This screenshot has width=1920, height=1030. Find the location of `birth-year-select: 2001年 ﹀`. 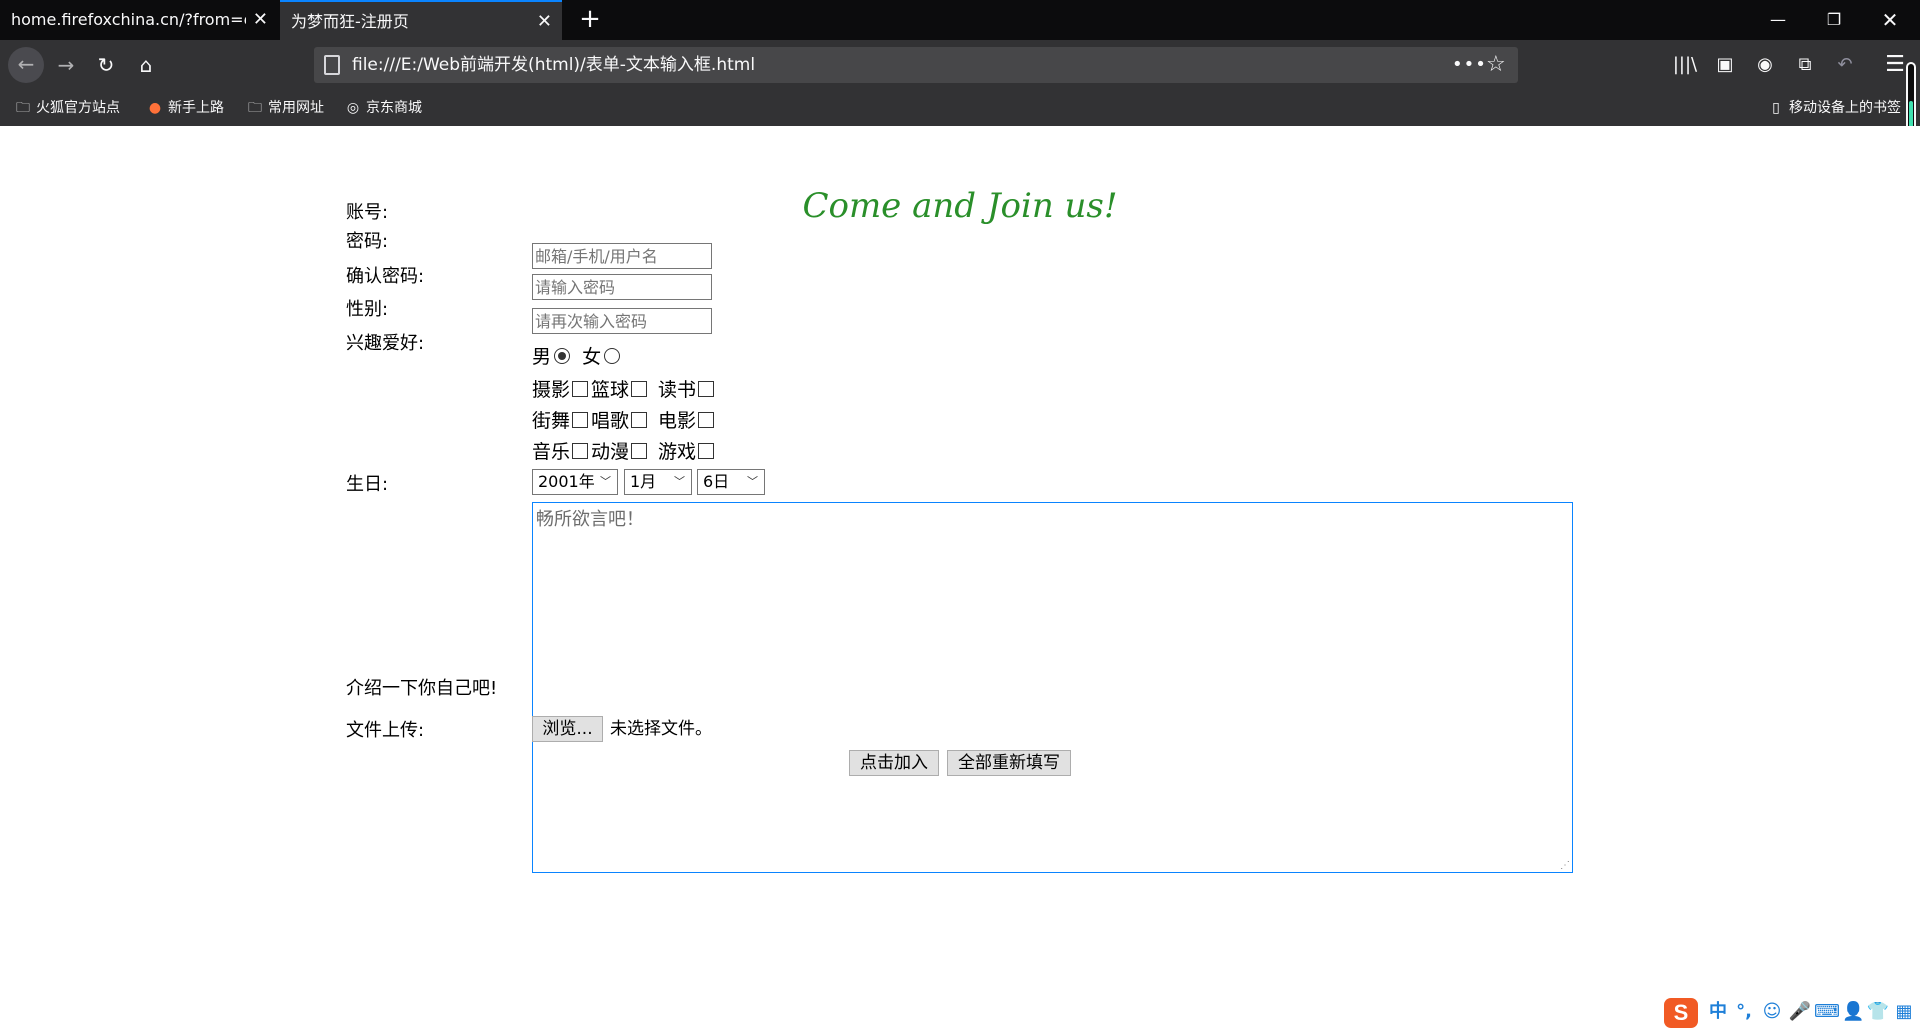

birth-year-select: 2001年 ﹀ is located at coordinates (575, 482).